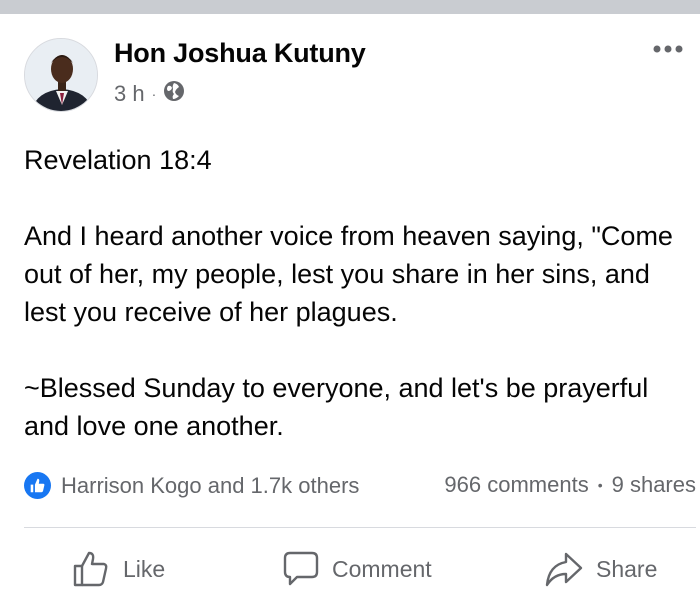 Image resolution: width=700 pixels, height=608 pixels. I want to click on comments-count: 966 comments, so click(516, 485).